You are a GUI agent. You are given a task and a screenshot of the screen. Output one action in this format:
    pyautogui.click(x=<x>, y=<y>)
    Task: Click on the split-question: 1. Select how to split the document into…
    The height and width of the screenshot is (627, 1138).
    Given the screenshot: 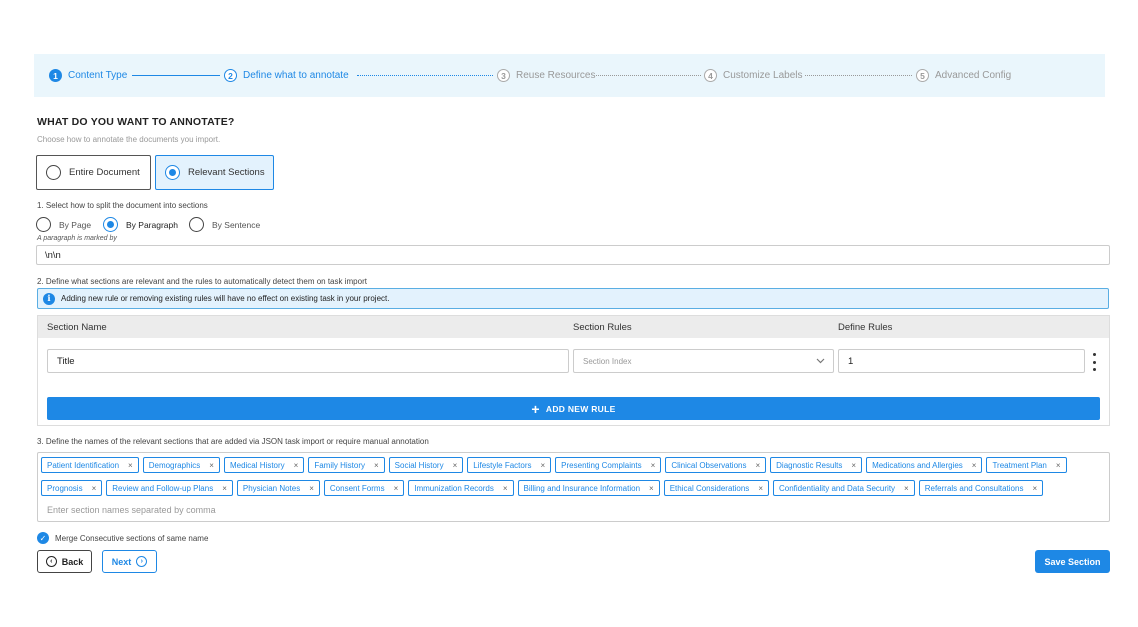 What is the action you would take?
    pyautogui.click(x=122, y=205)
    